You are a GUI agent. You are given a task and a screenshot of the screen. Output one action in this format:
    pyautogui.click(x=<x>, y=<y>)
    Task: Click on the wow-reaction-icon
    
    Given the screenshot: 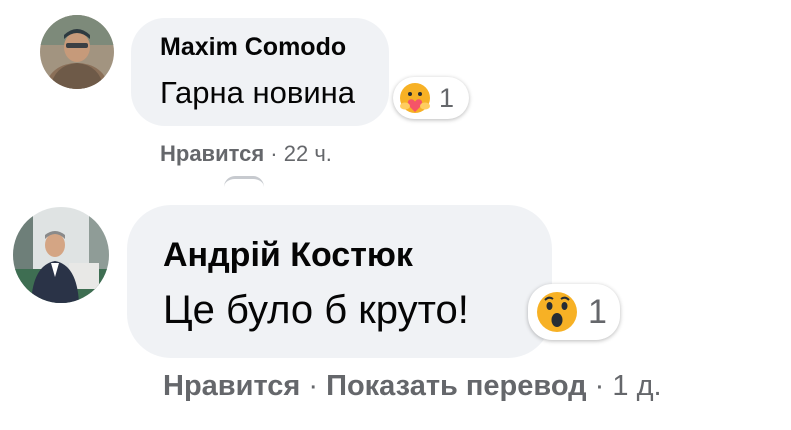 What is the action you would take?
    pyautogui.click(x=557, y=312)
    